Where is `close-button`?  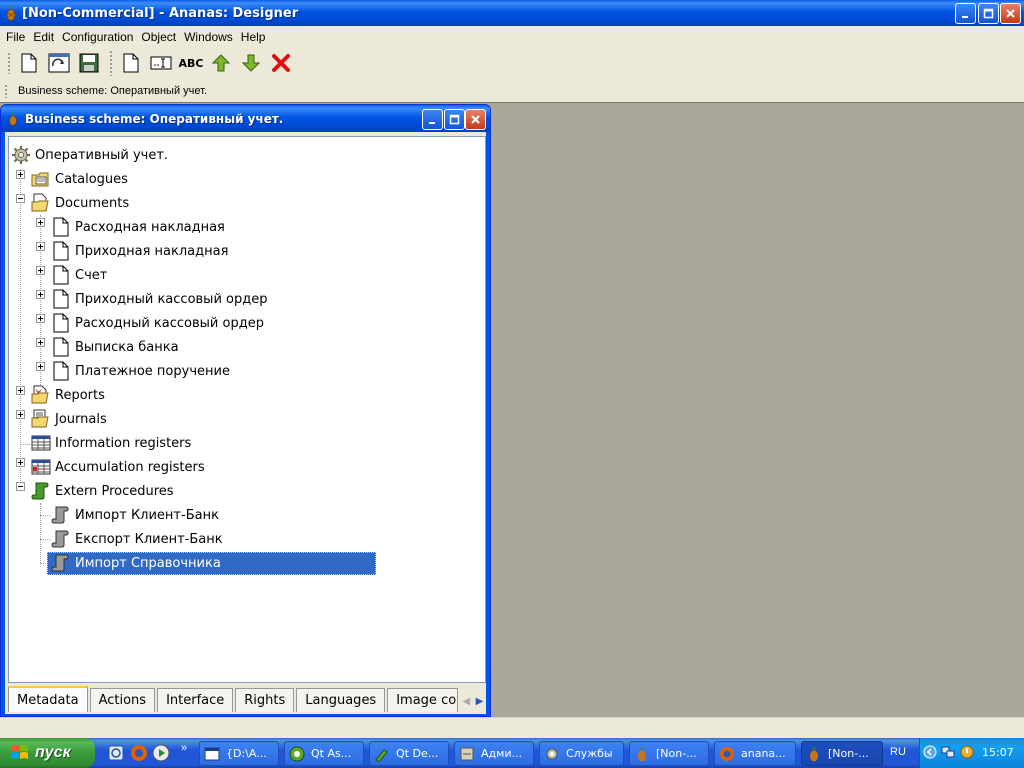
close-button is located at coordinates (1010, 13).